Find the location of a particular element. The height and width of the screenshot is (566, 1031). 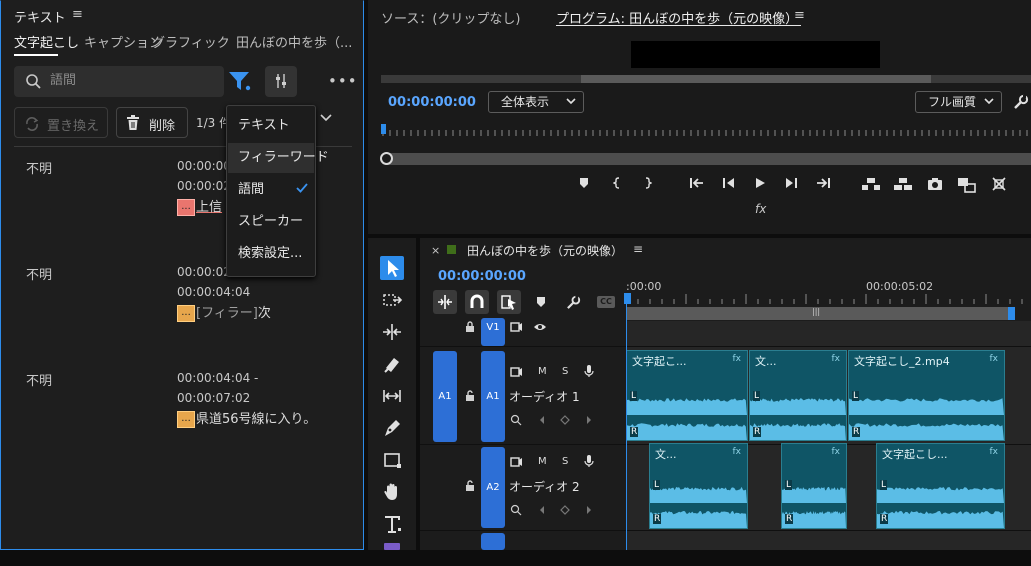

monitor-scroll-thumb is located at coordinates (756, 79).